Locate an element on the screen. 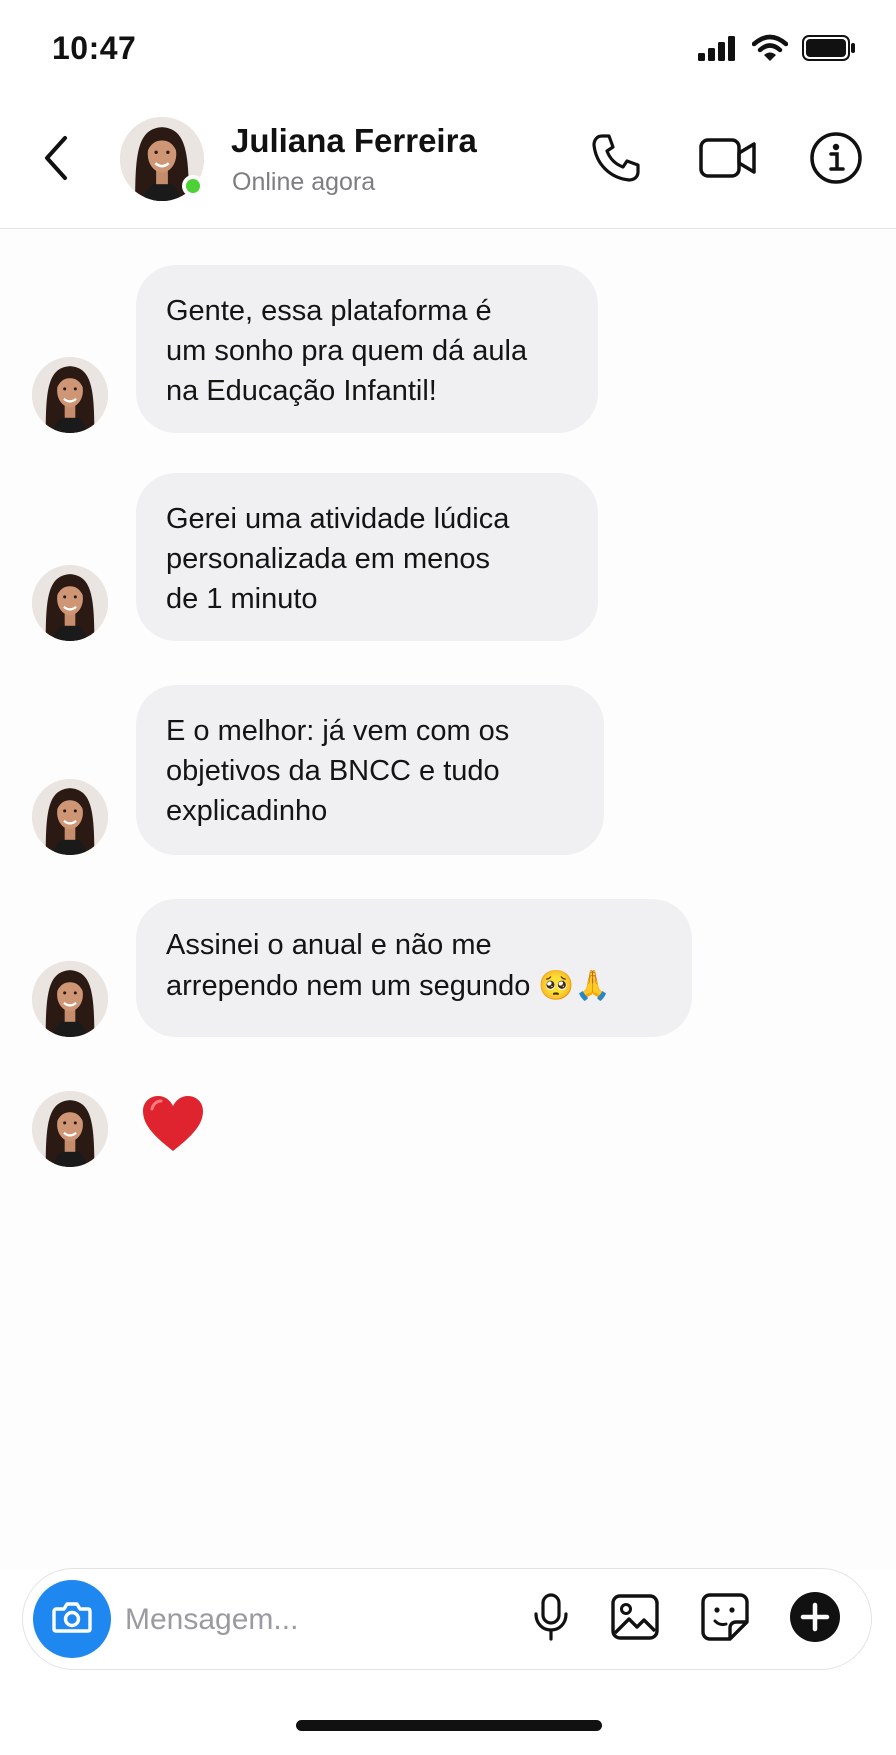 The width and height of the screenshot is (896, 1755). plus-icon is located at coordinates (815, 1619).